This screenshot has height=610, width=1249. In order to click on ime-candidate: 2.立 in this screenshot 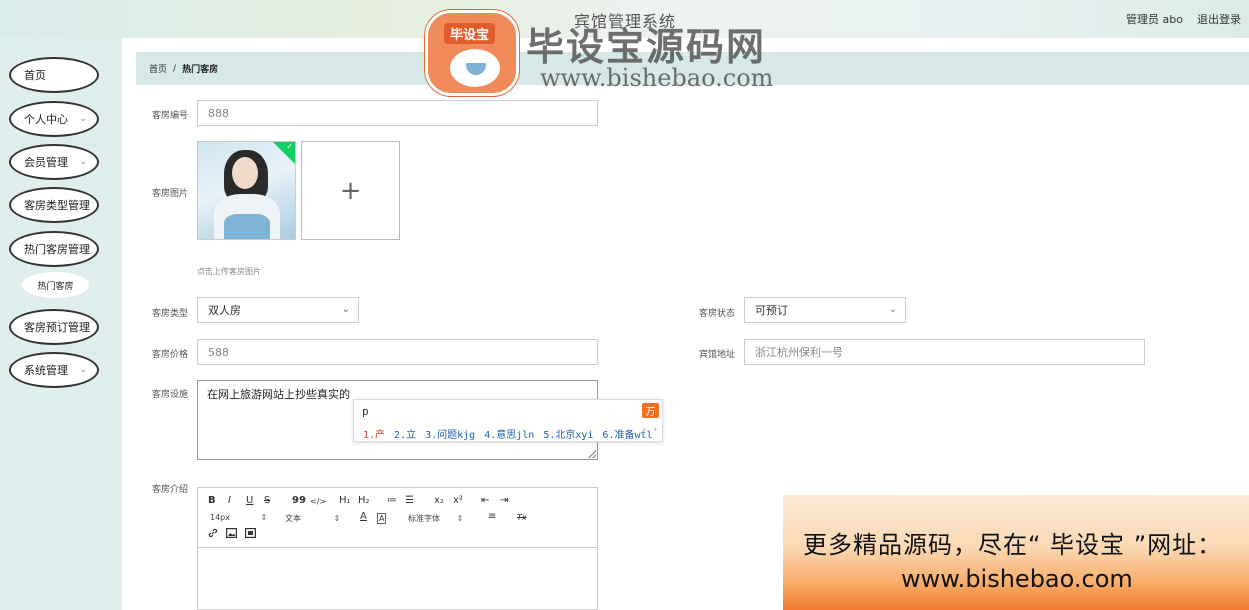, I will do `click(405, 433)`.